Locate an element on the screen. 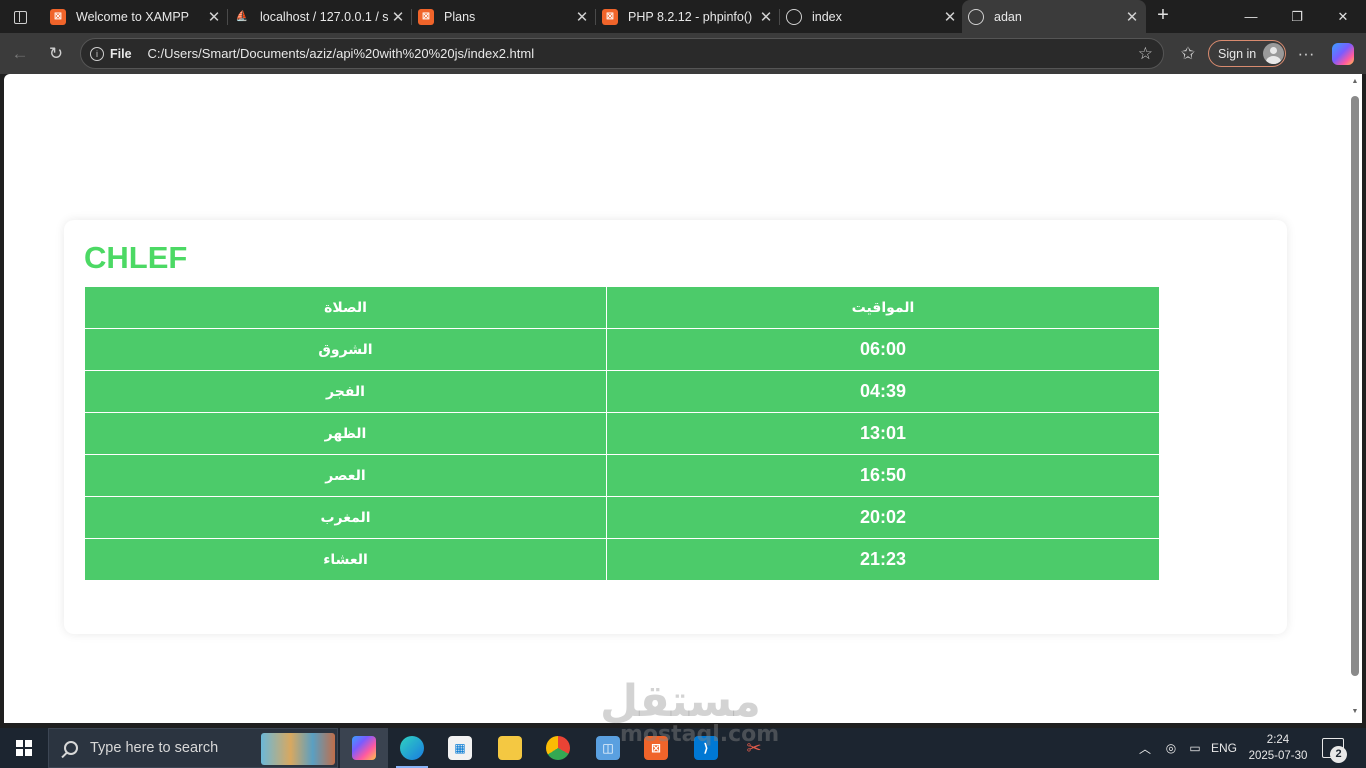  page-scrollbar: ▲ ▼ is located at coordinates (1355, 398).